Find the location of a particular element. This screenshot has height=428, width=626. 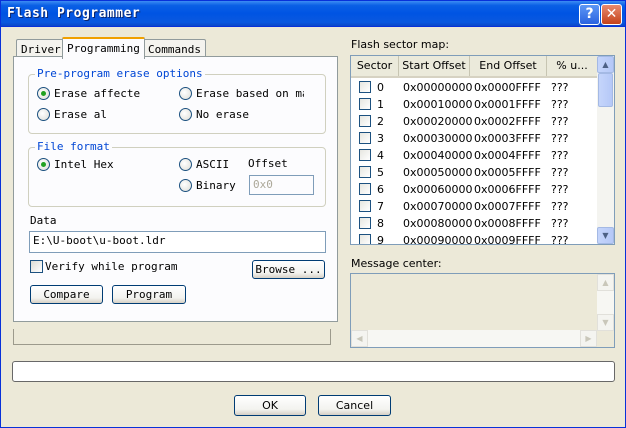

erase-all-label: Erase all is located at coordinates (80, 114).